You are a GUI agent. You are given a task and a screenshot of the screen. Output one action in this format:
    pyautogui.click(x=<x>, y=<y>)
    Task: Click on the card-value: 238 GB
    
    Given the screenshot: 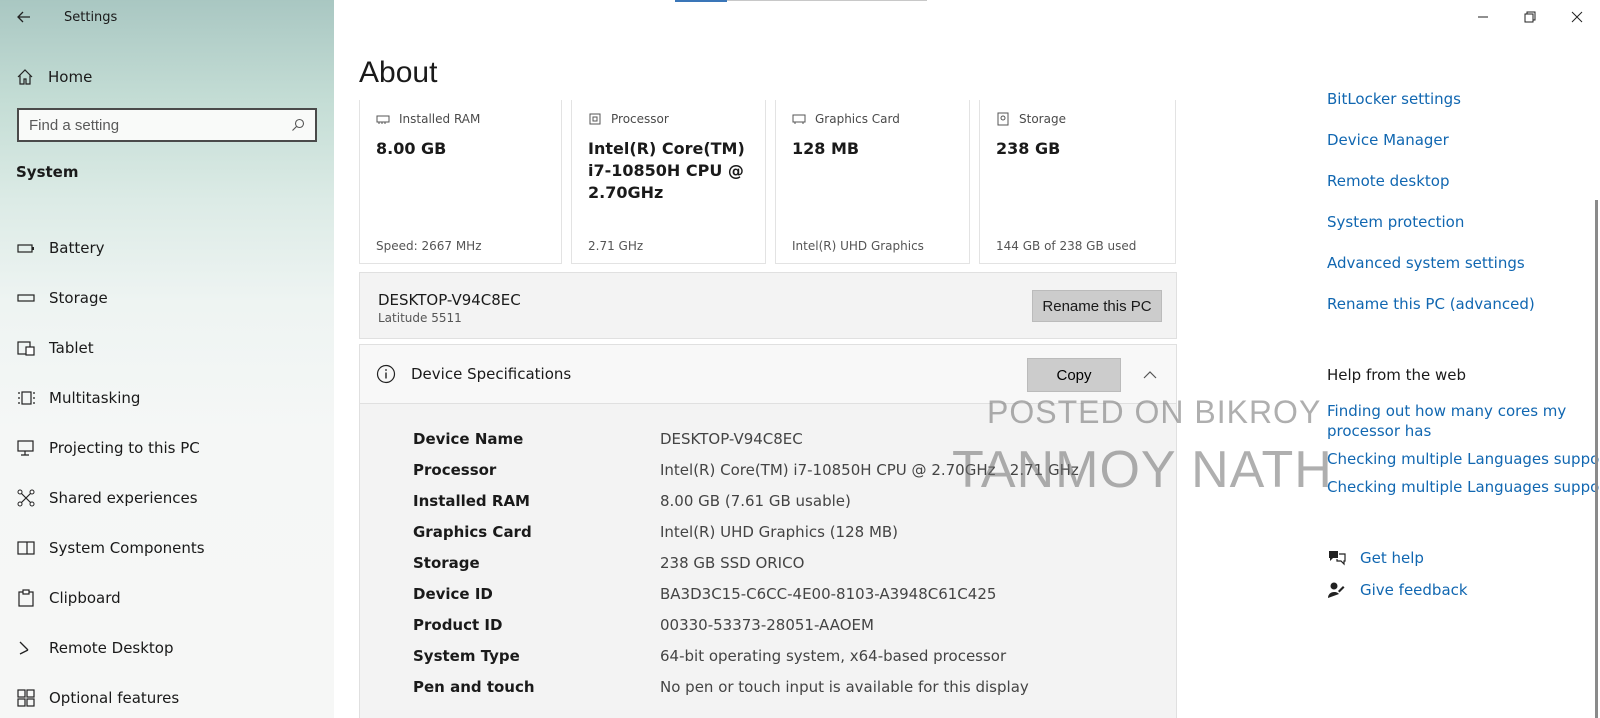 What is the action you would take?
    pyautogui.click(x=1028, y=148)
    